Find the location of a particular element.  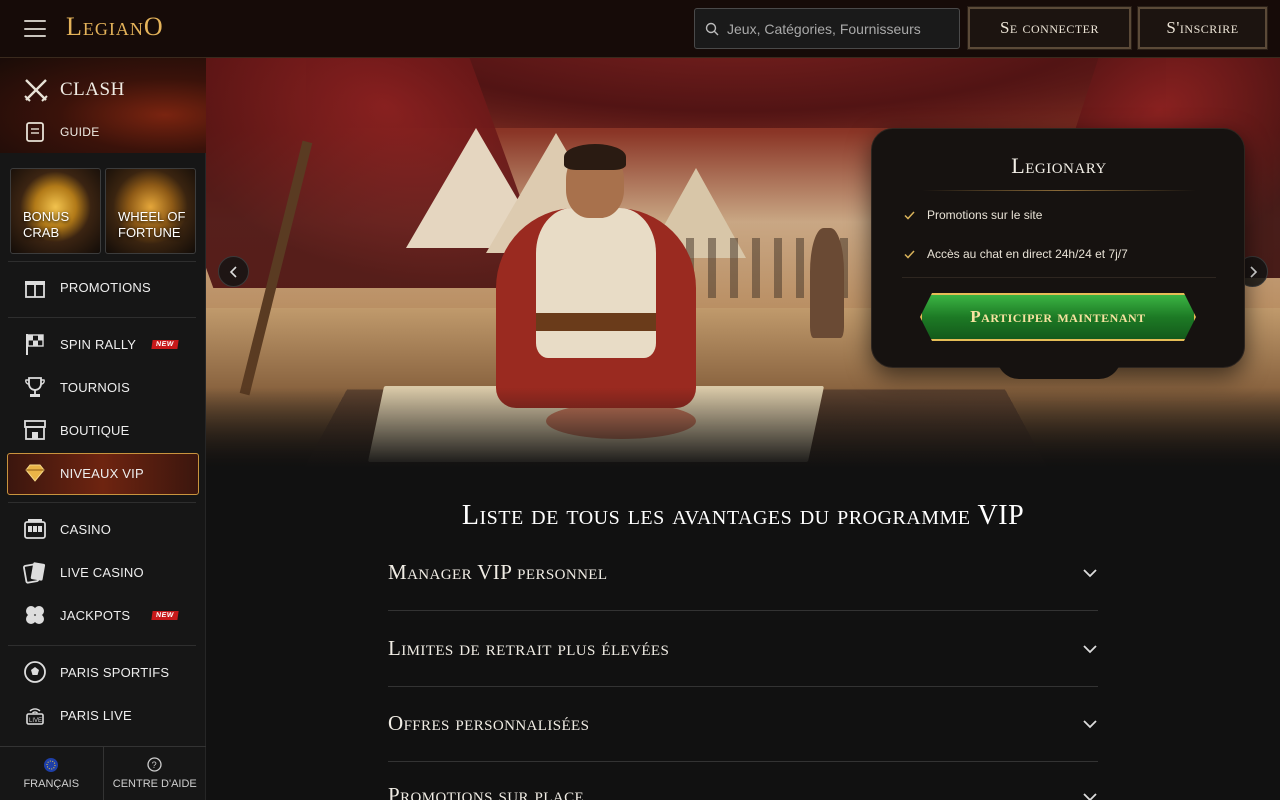

wheel-of-fortune-tile: WHEEL OF FORTUNE is located at coordinates (150, 211).